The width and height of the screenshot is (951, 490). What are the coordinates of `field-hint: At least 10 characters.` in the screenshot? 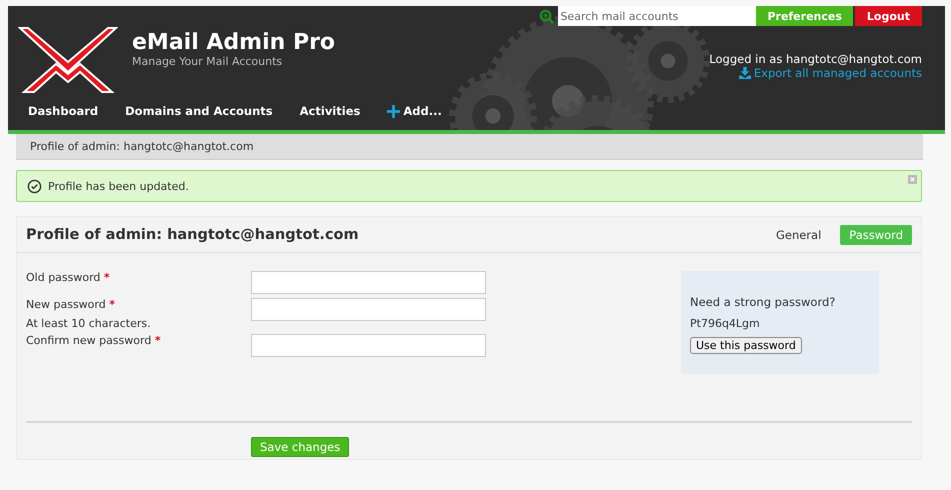 It's located at (89, 323).